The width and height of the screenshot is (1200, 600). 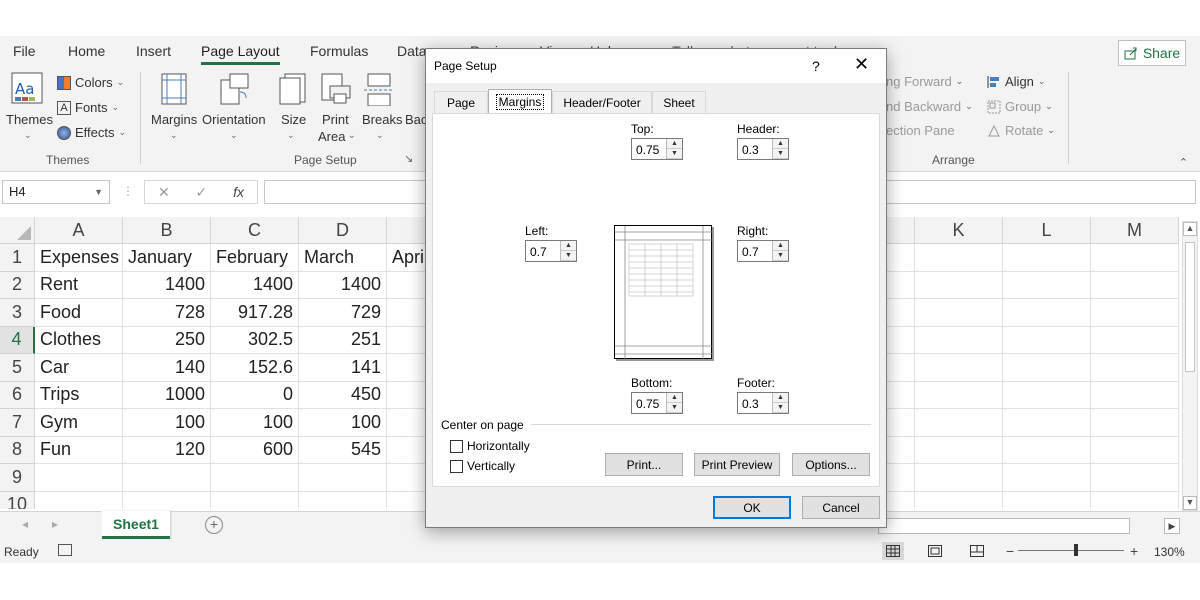 I want to click on cell-b10, so click(x=167, y=500).